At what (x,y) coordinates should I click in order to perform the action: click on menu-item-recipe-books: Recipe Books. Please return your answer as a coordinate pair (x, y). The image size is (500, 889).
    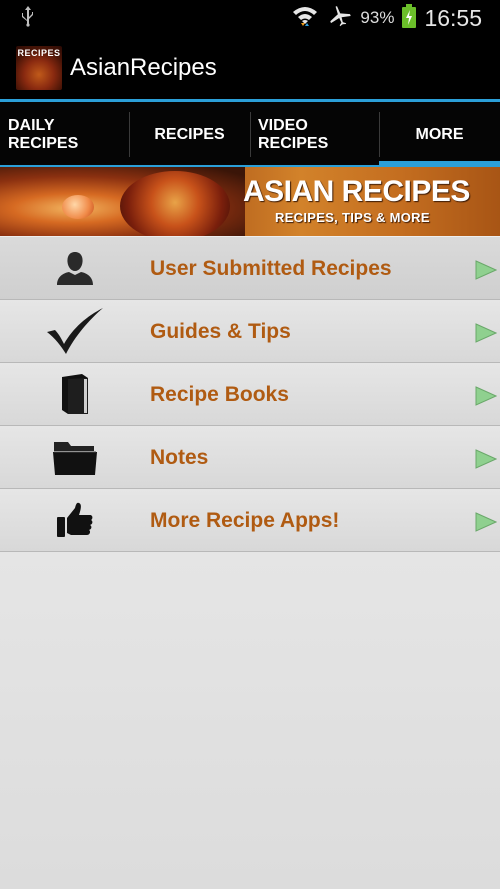
    Looking at the image, I should click on (250, 394).